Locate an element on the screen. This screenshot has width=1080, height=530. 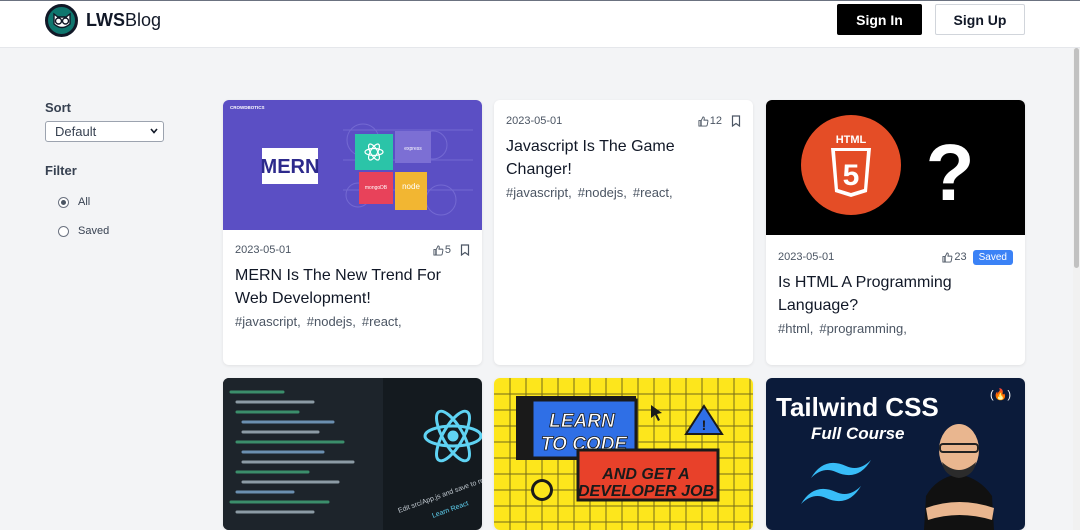
sign-up-button: Sign Up is located at coordinates (980, 19).